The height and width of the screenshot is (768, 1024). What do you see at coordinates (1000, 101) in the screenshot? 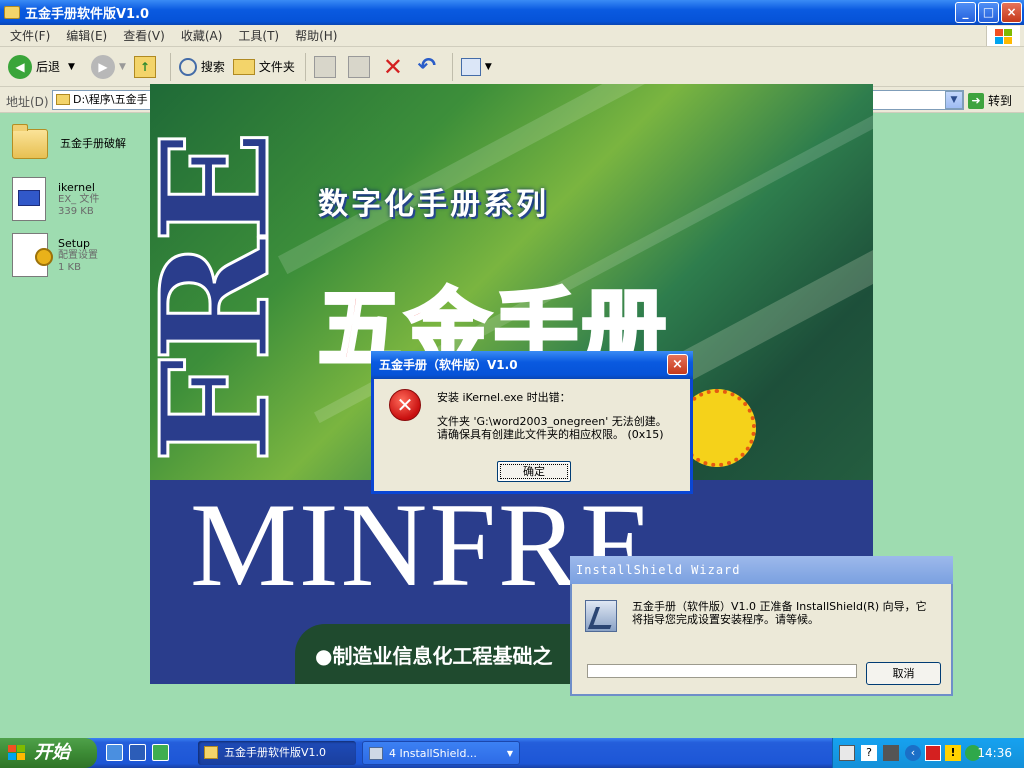
I see `go-label: 转到` at bounding box center [1000, 101].